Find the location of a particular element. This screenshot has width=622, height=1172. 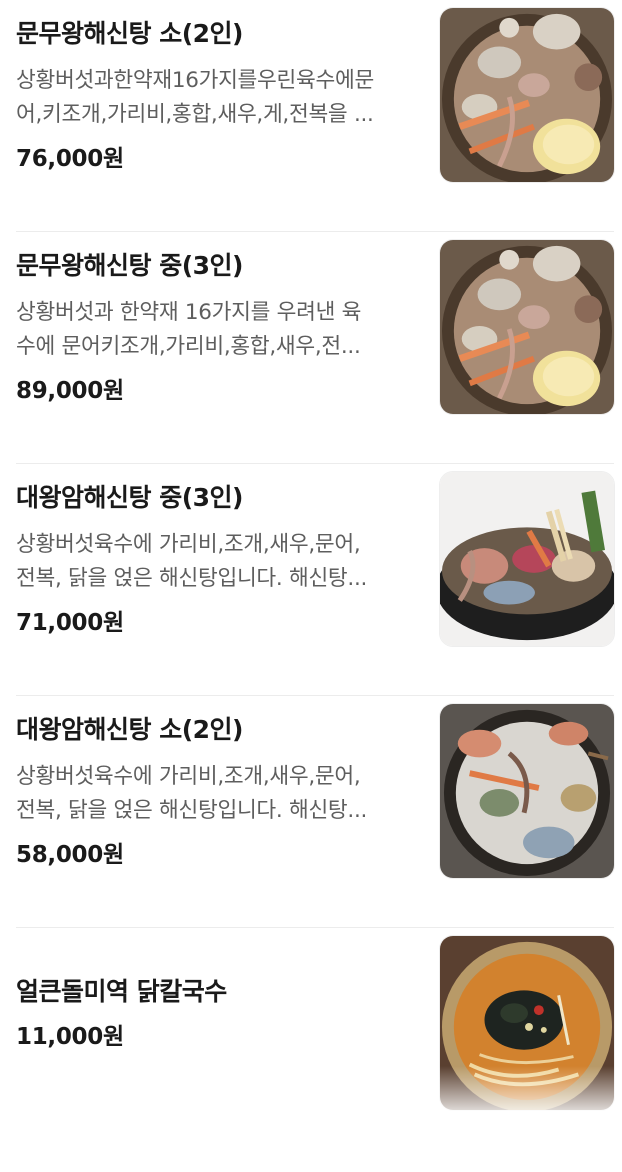

menu-item-price: 11,000원 is located at coordinates (70, 1037).